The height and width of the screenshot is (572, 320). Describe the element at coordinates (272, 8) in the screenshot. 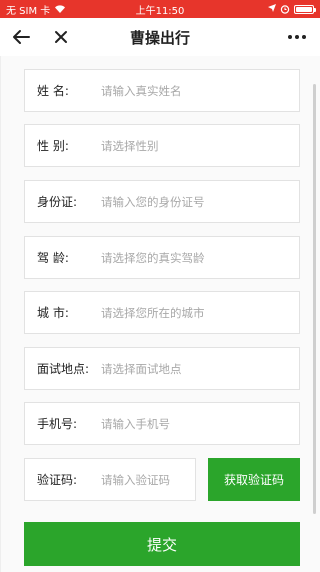

I see `location-icon` at that location.